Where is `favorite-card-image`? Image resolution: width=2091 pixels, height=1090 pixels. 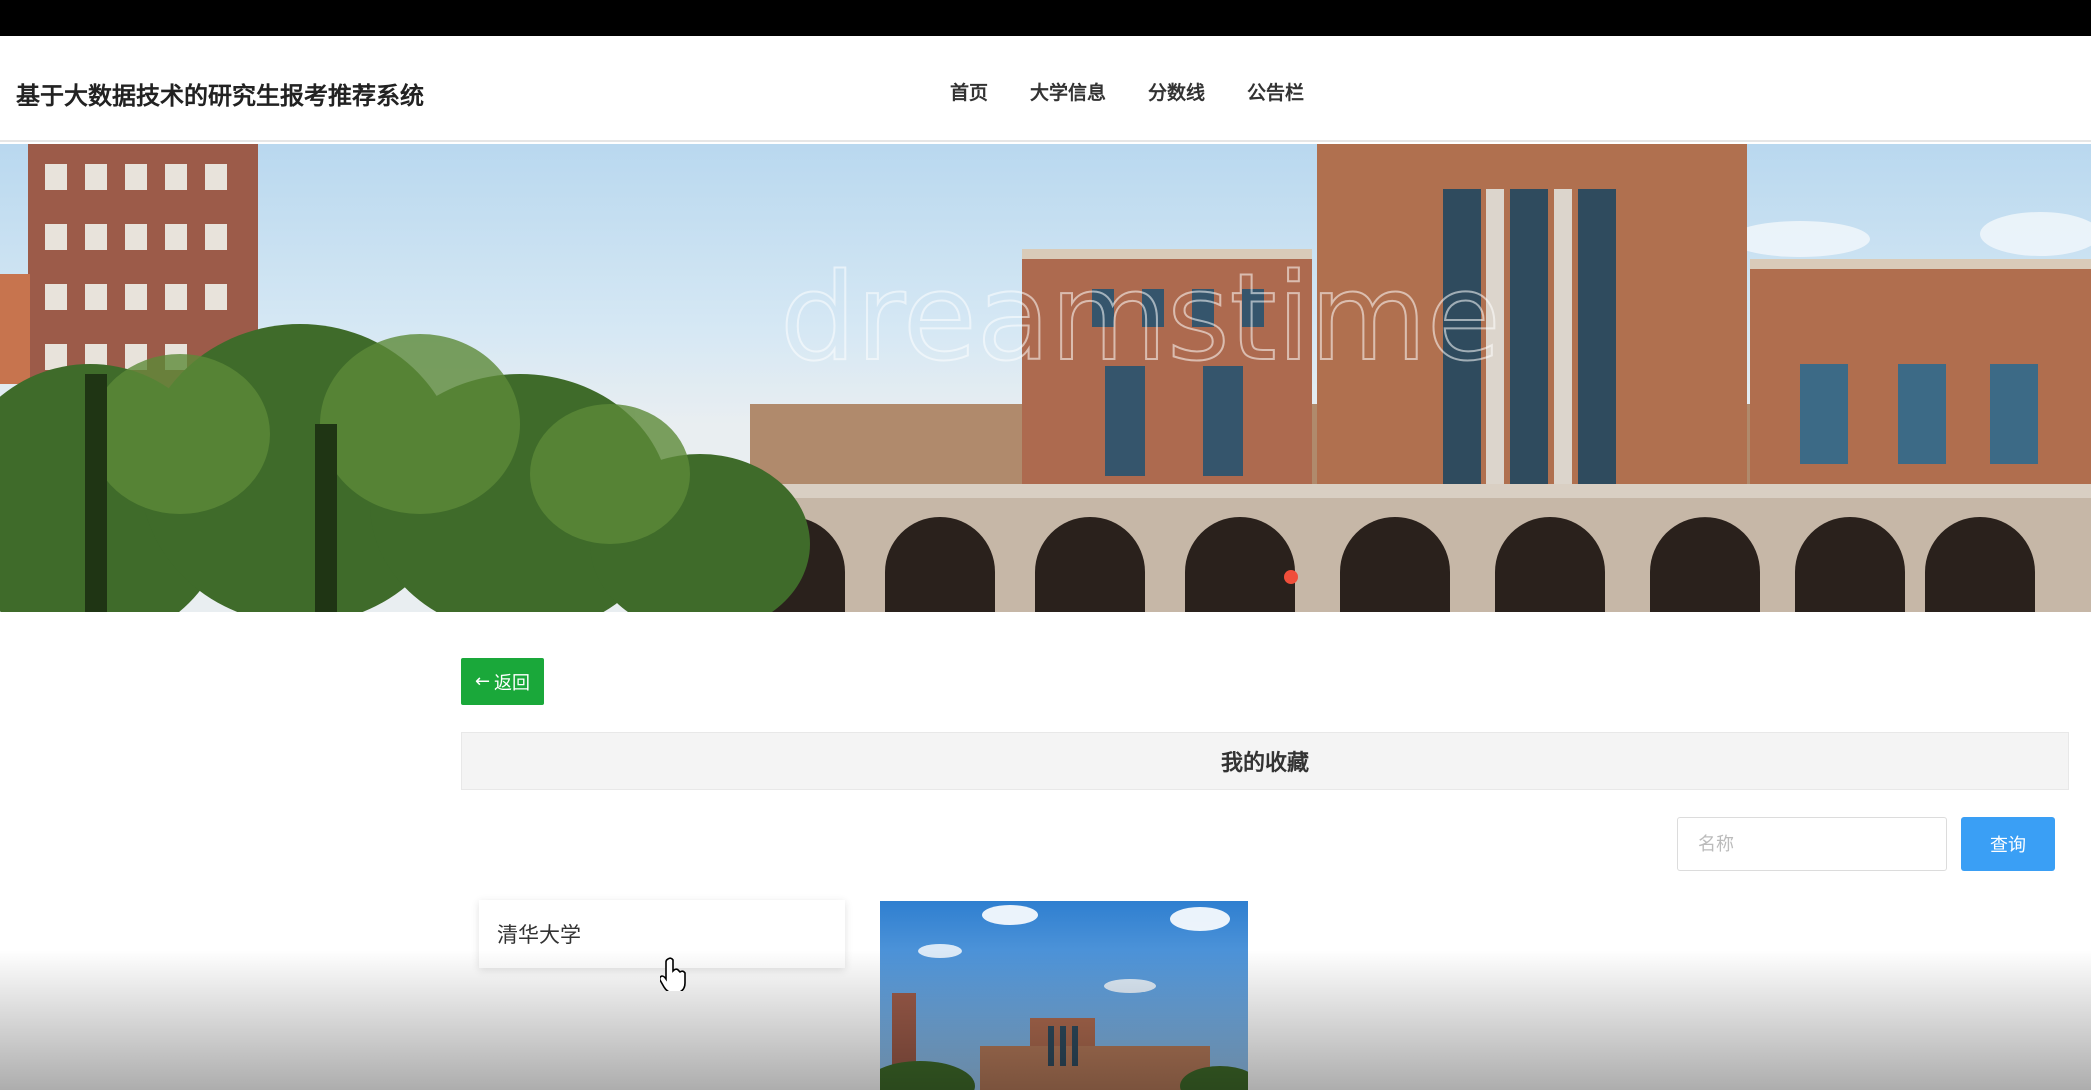
favorite-card-image is located at coordinates (1064, 995).